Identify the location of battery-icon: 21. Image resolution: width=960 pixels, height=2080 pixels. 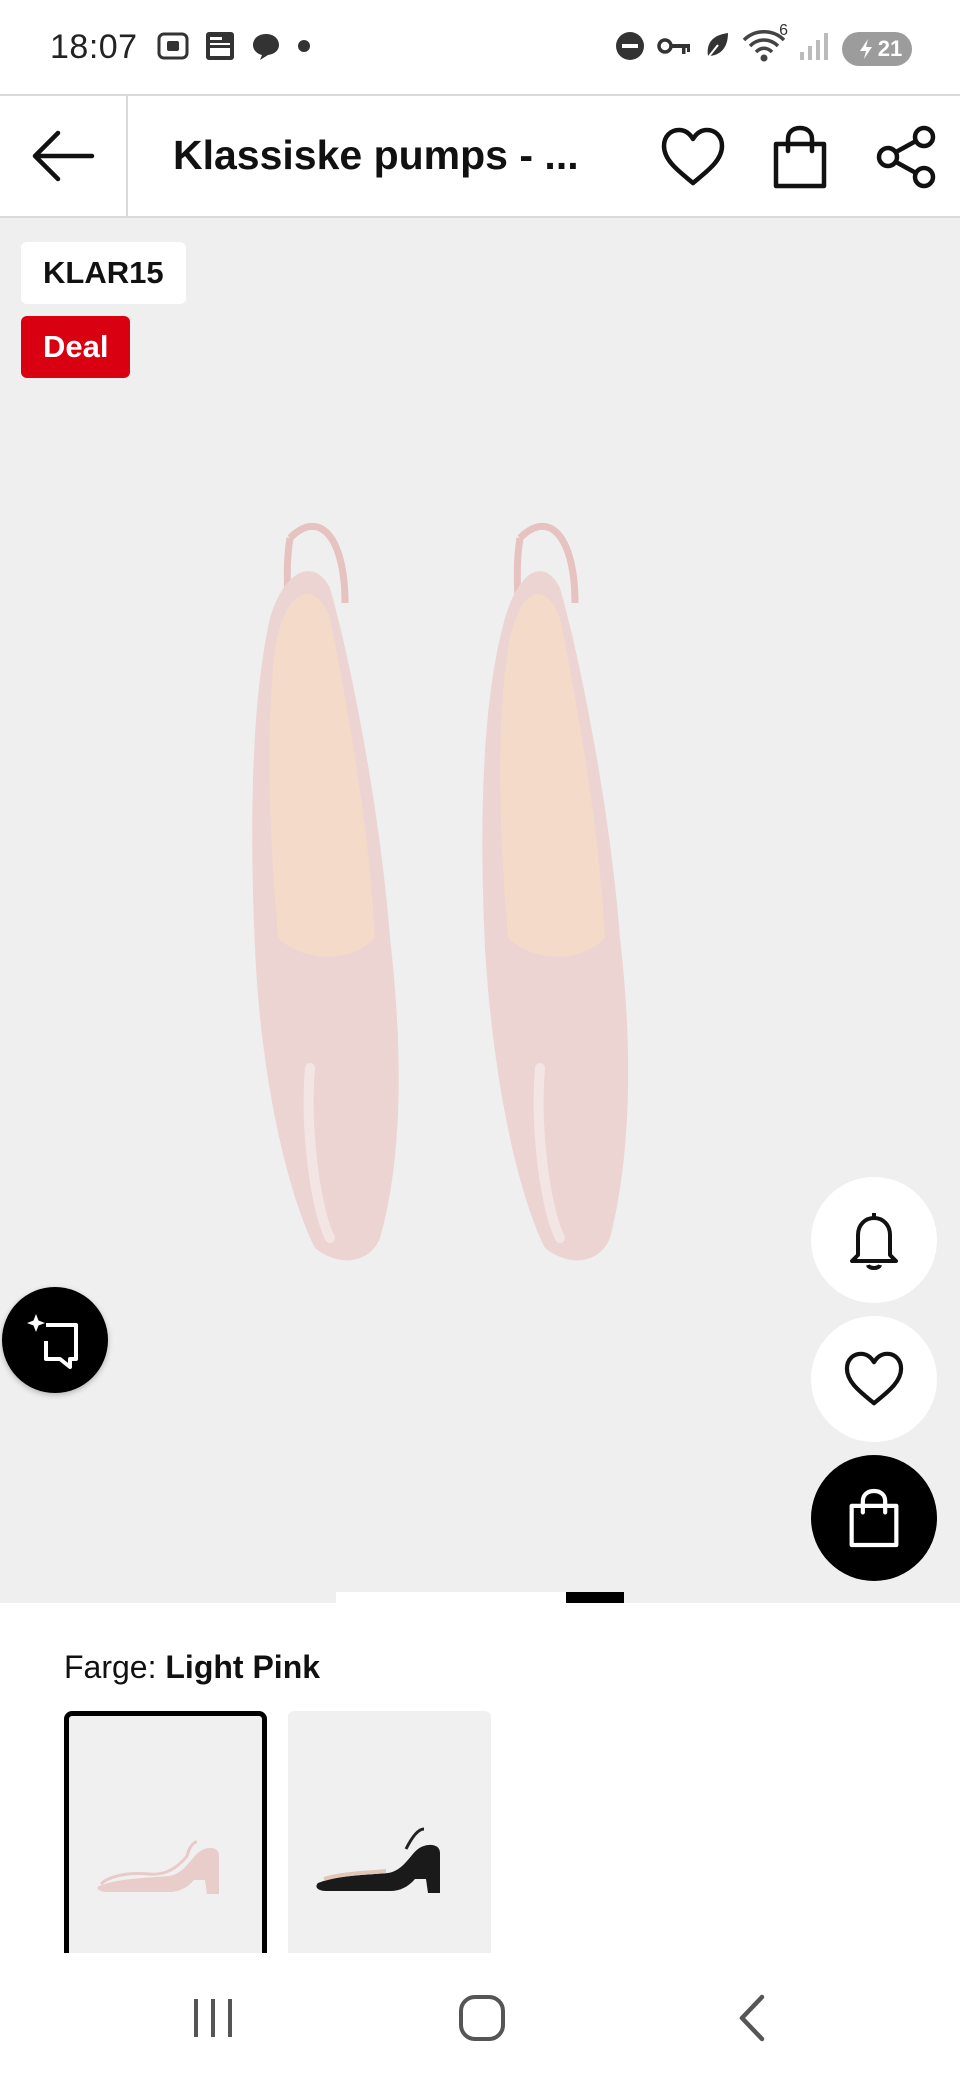
(877, 48).